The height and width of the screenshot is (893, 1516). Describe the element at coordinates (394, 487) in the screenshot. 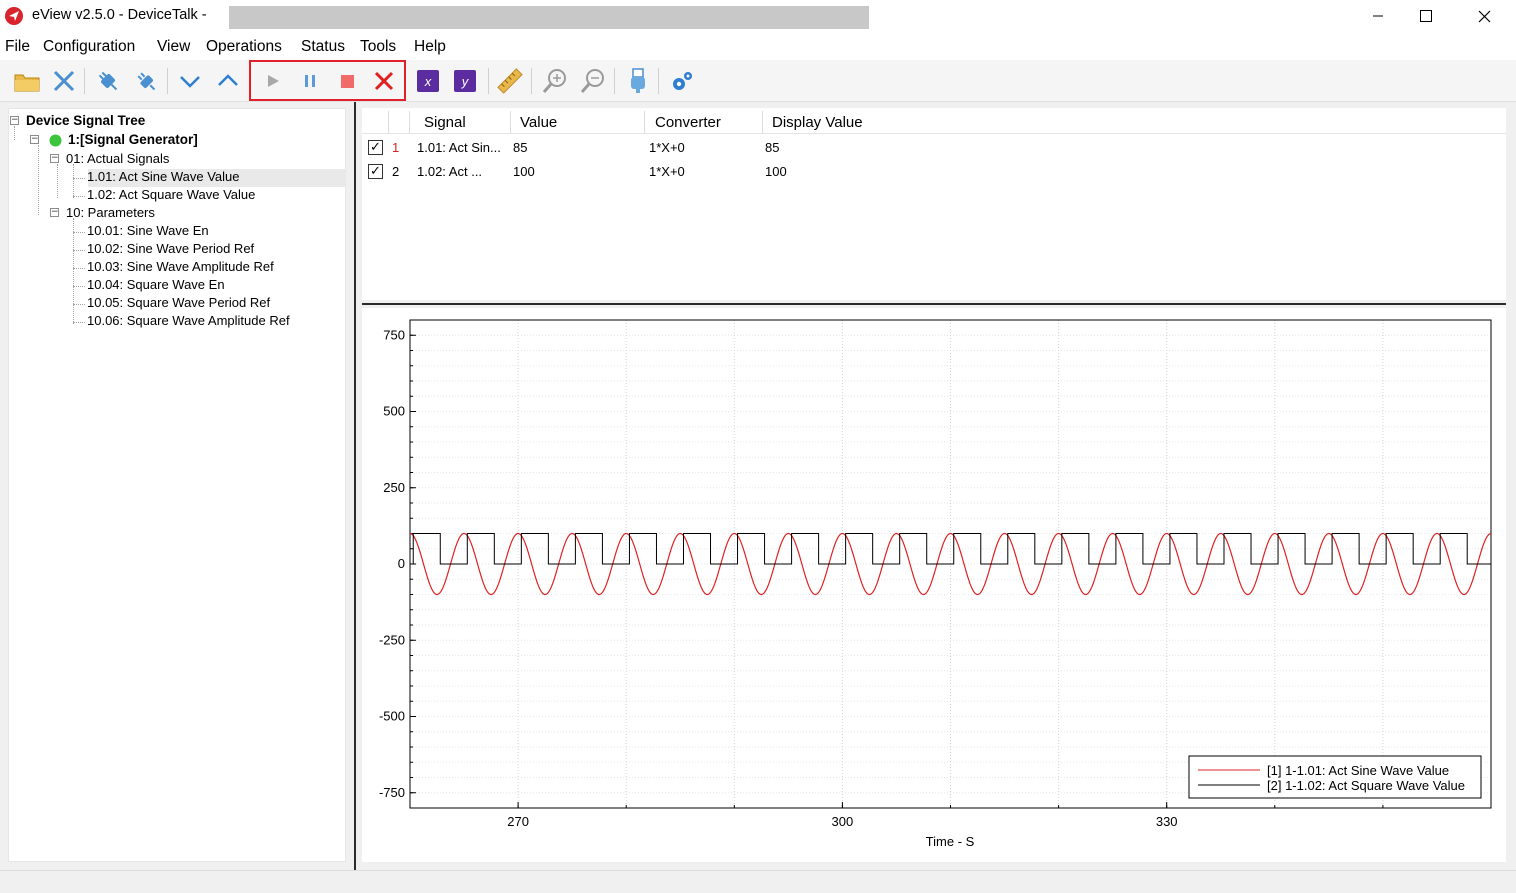

I see `y-tick-label: 250` at that location.